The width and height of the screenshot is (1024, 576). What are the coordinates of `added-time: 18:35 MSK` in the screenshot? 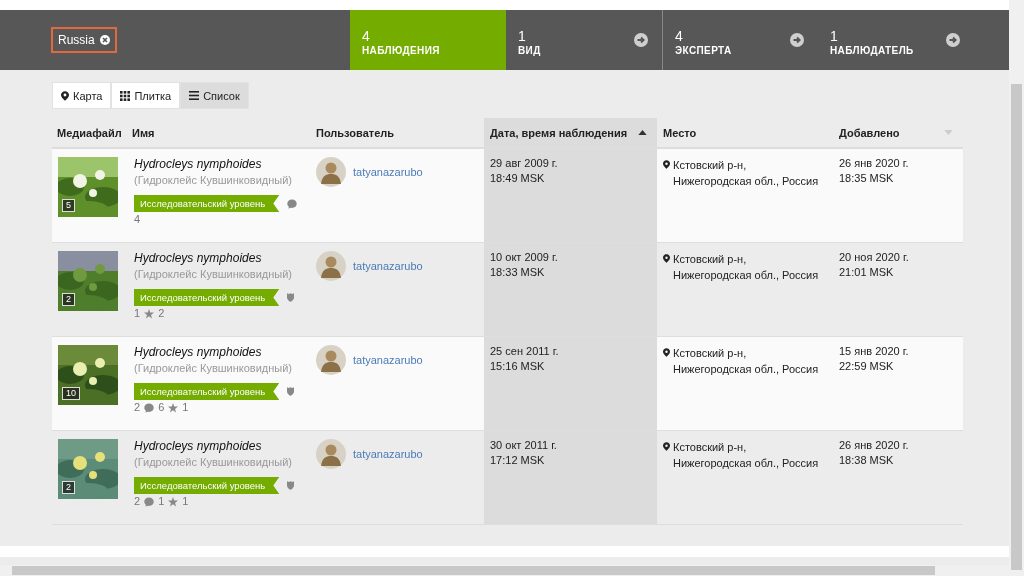 It's located at (867, 178).